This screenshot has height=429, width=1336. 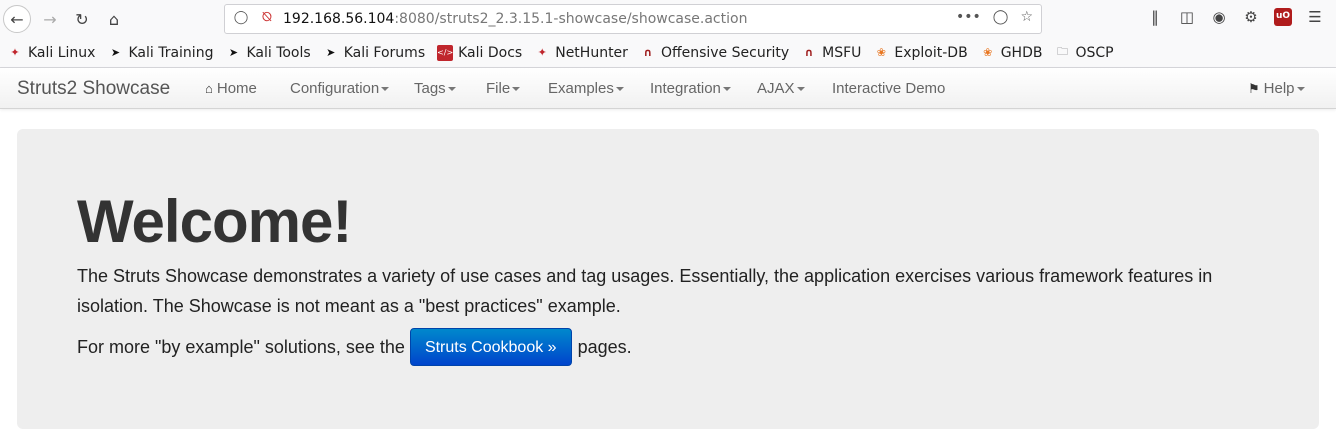 I want to click on bookmark-oscp: 🗀 OSCP, so click(x=1084, y=52).